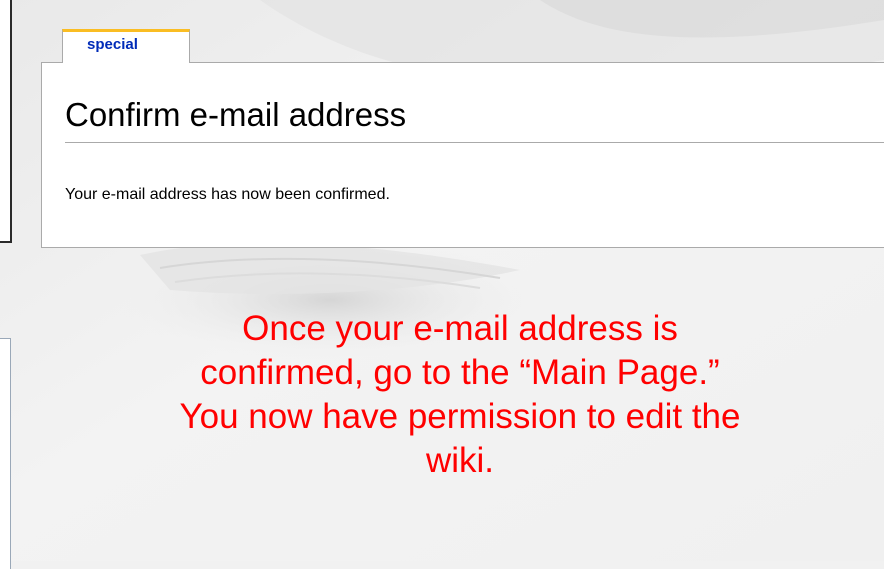 The image size is (884, 569). I want to click on title-divider, so click(474, 142).